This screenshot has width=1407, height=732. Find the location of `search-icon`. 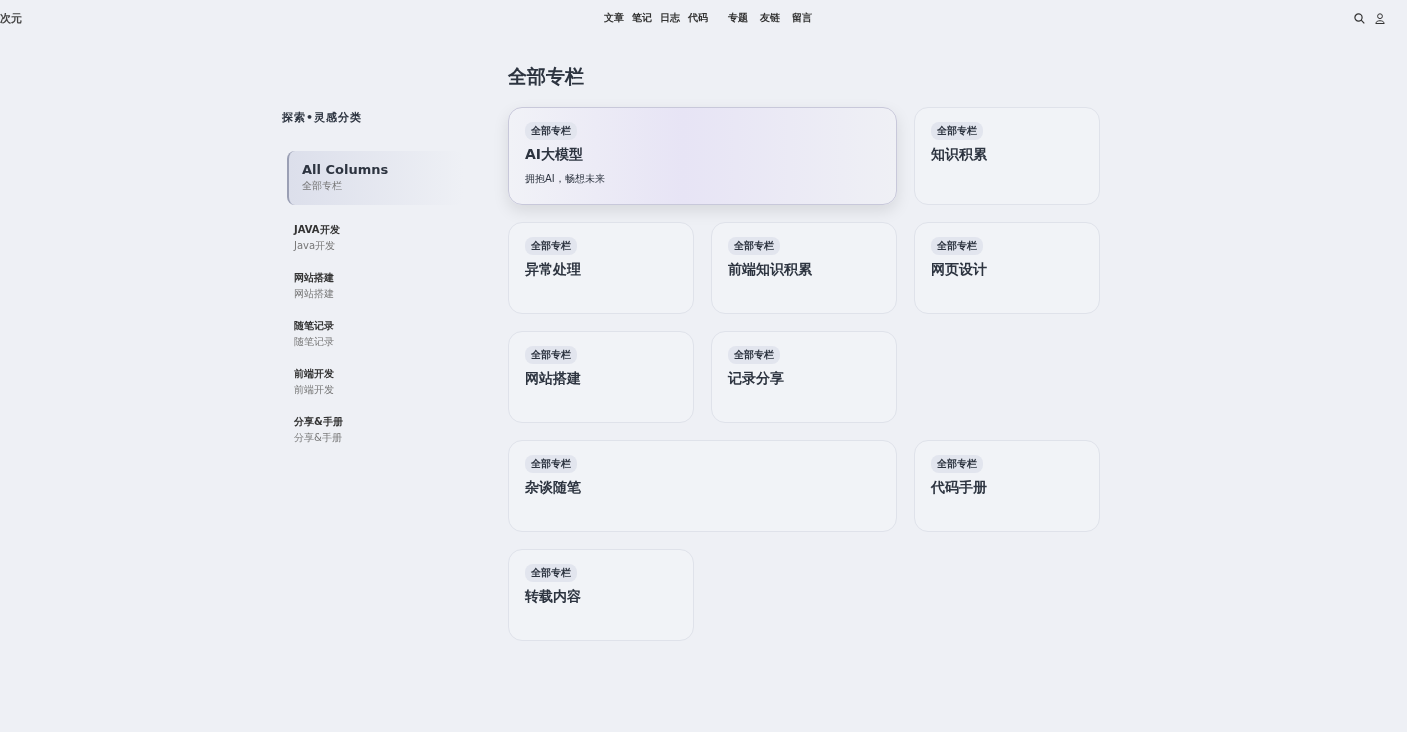

search-icon is located at coordinates (1359, 18).